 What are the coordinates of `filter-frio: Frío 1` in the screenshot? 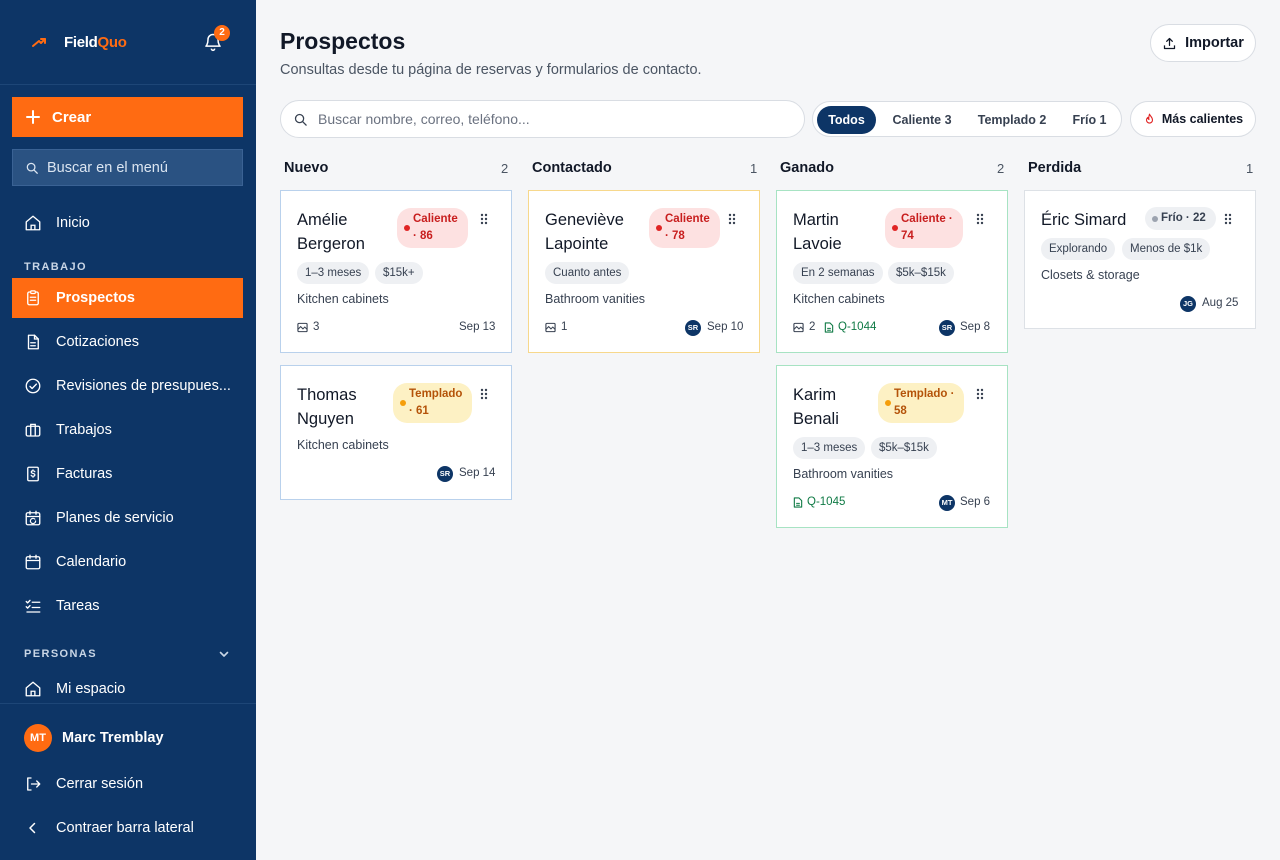 It's located at (1089, 120).